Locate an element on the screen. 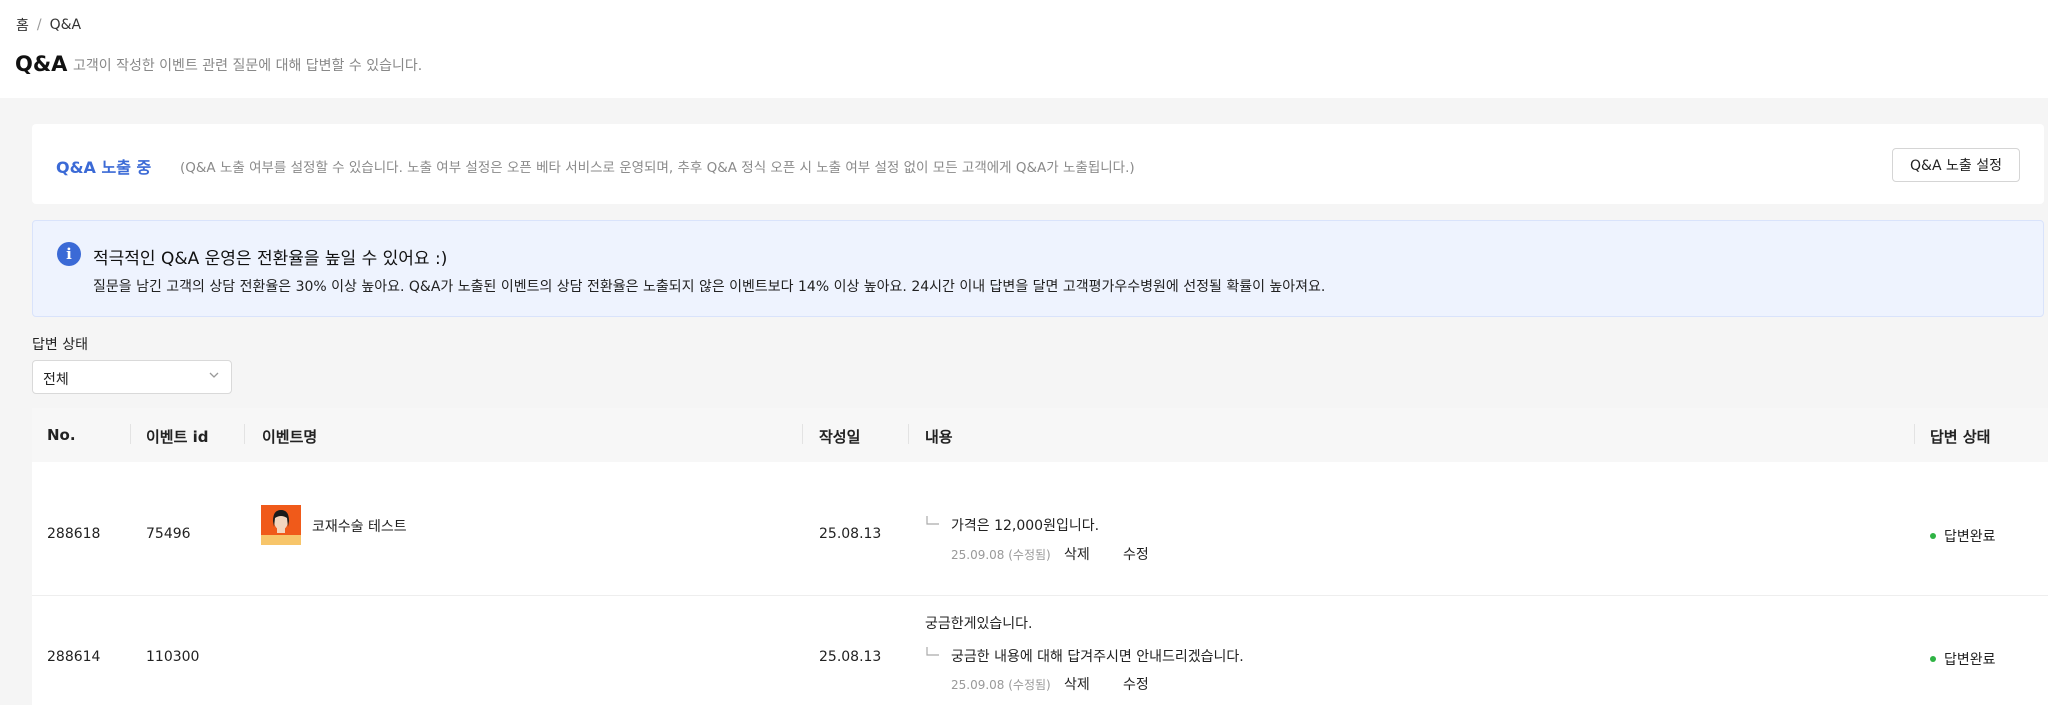  info-title: 적극적인 Q&A 운영은 전환율을 높일 수 있어요 :) is located at coordinates (270, 259).